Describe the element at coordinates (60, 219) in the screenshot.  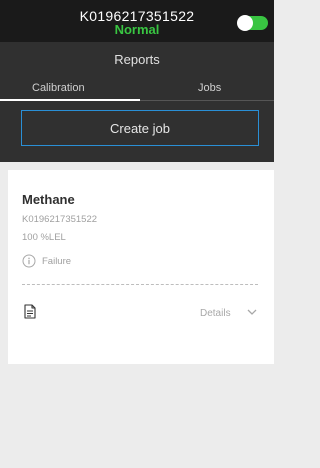
I see `report-serial: K0196217351522` at that location.